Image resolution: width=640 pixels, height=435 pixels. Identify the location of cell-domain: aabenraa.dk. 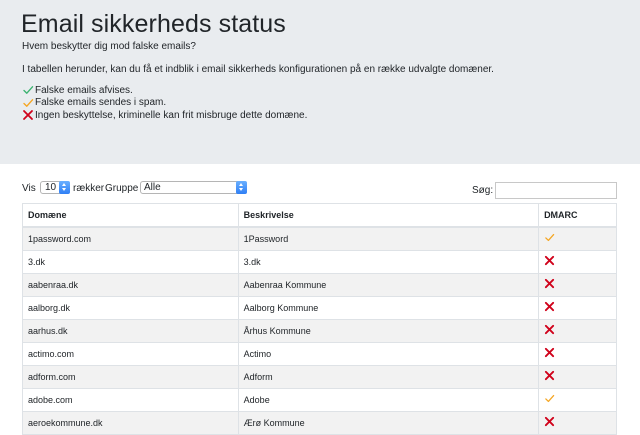
(130, 284).